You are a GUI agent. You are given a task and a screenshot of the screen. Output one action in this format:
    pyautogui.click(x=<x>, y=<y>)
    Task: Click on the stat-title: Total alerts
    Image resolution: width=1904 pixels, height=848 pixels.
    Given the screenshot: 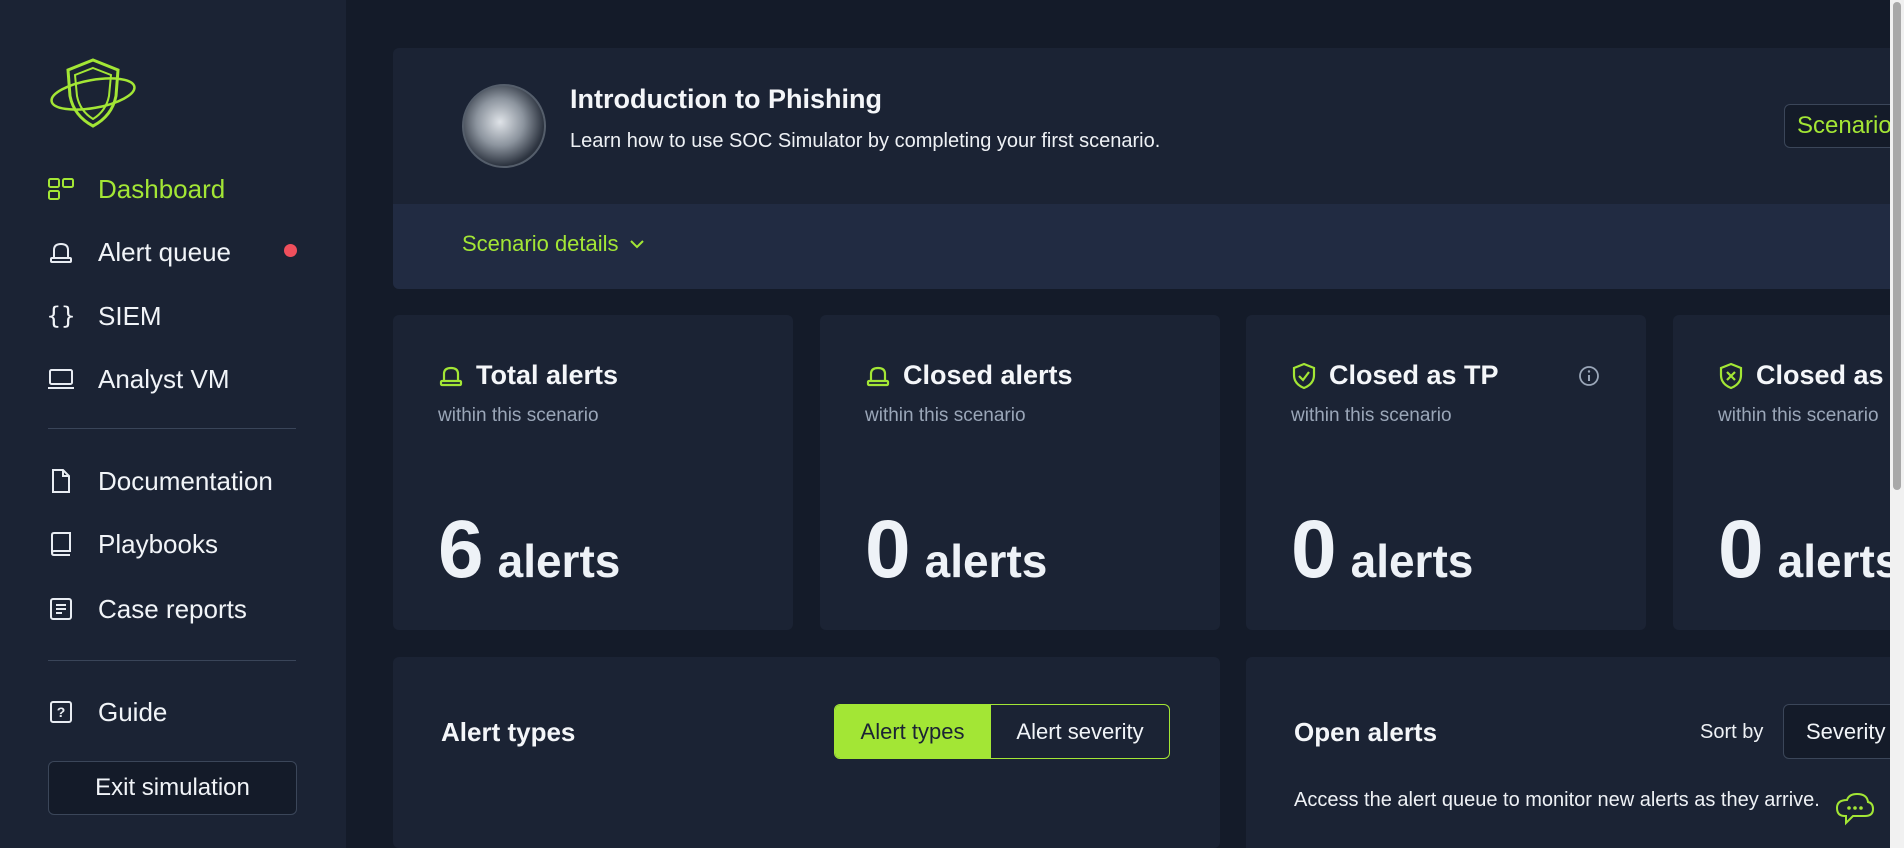 What is the action you would take?
    pyautogui.click(x=547, y=375)
    